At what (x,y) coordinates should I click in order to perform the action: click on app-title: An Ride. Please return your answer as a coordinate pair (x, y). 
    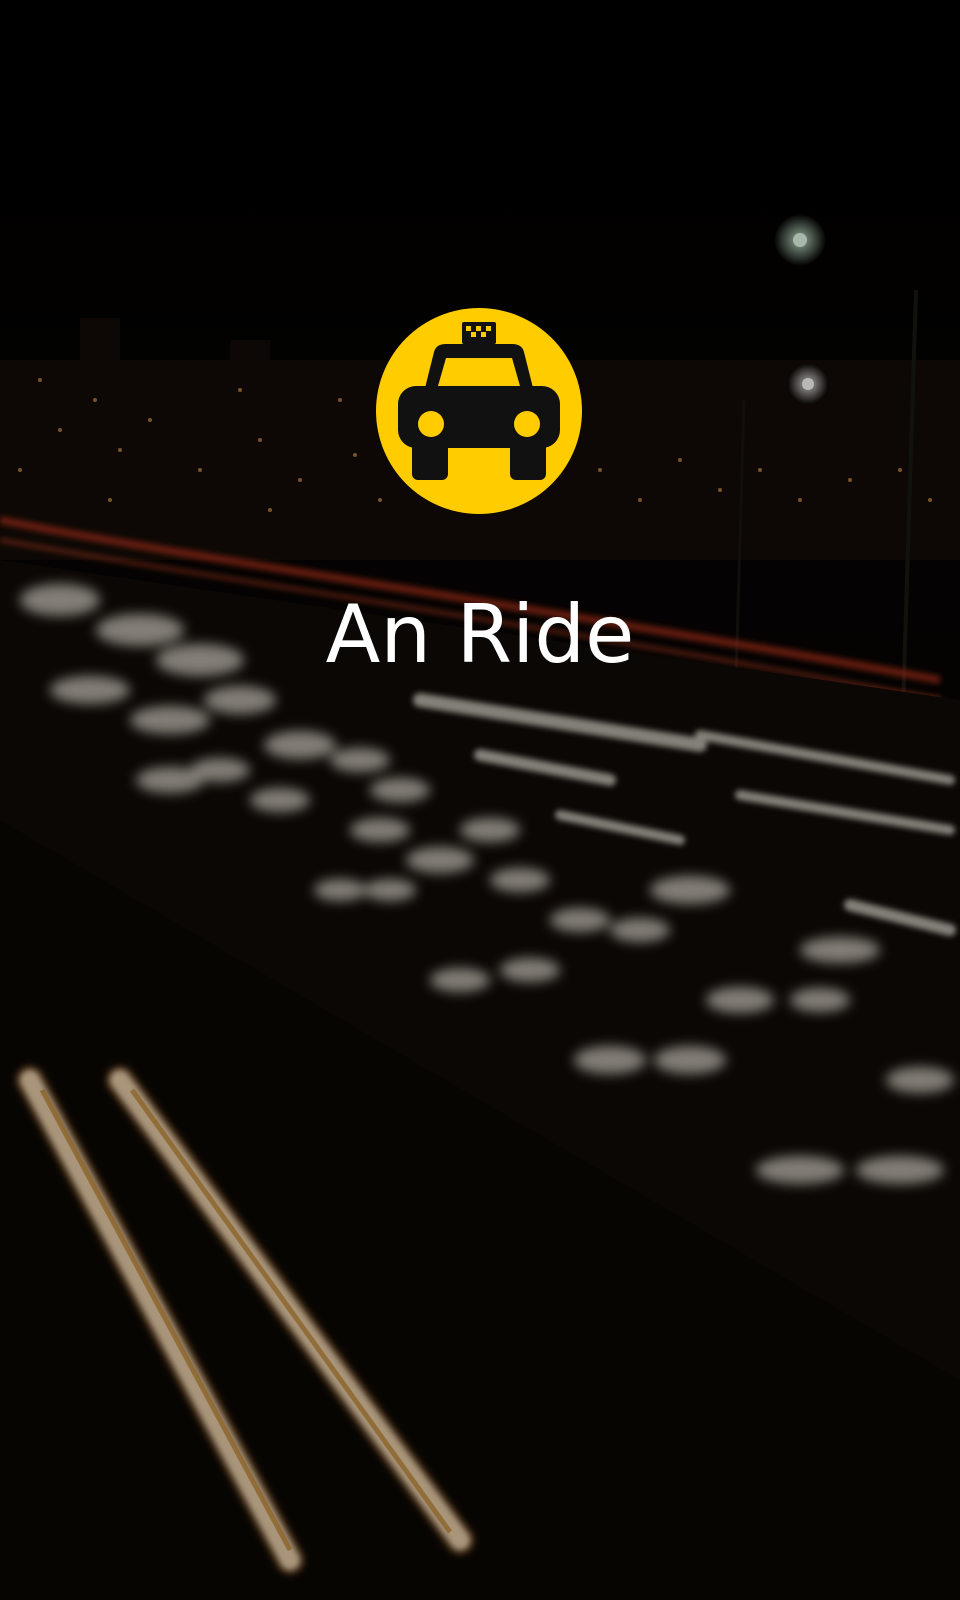
    Looking at the image, I should click on (480, 634).